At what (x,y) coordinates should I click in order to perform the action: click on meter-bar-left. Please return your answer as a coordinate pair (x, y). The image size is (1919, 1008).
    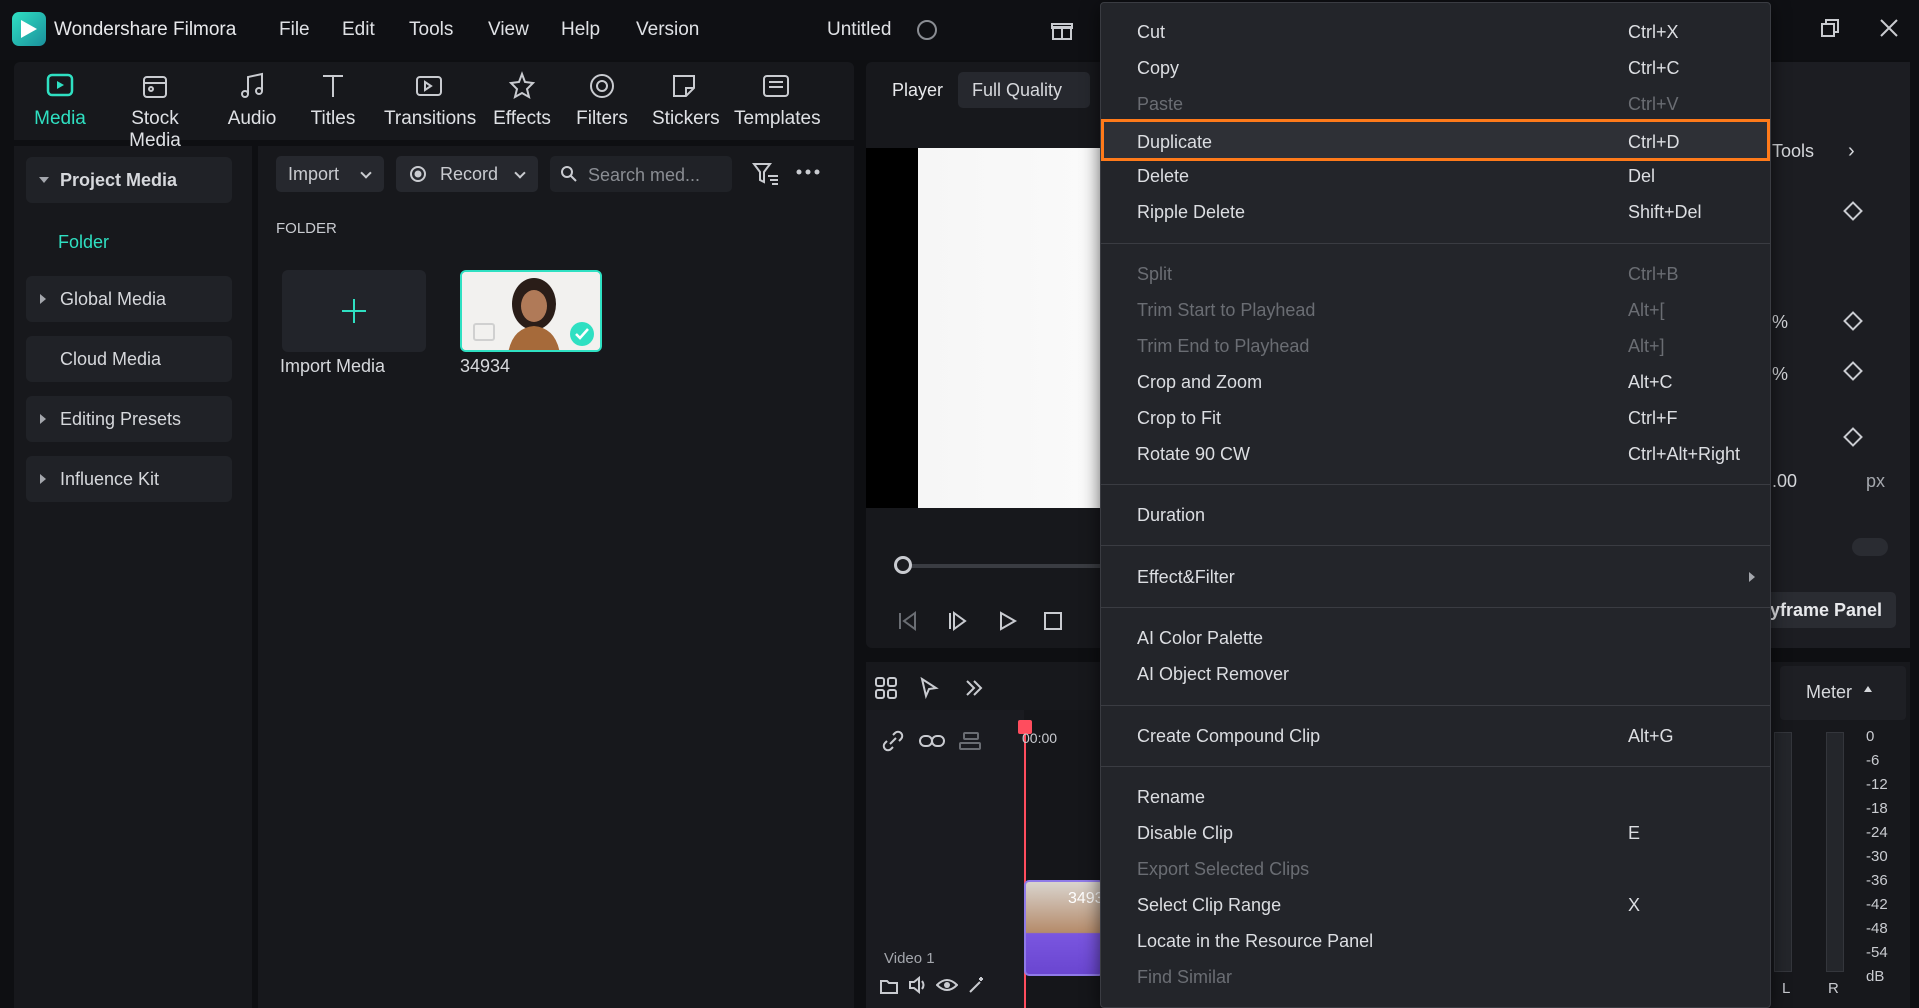
    Looking at the image, I should click on (1783, 852).